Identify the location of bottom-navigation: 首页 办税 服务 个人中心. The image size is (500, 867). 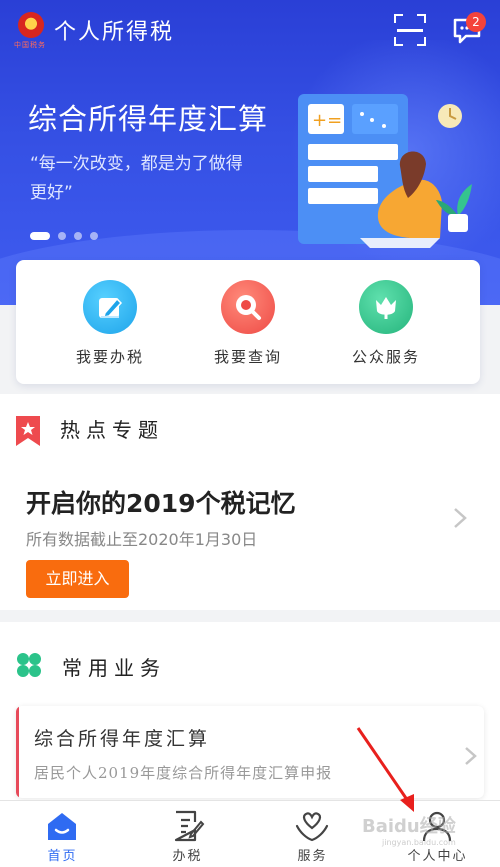
(250, 833).